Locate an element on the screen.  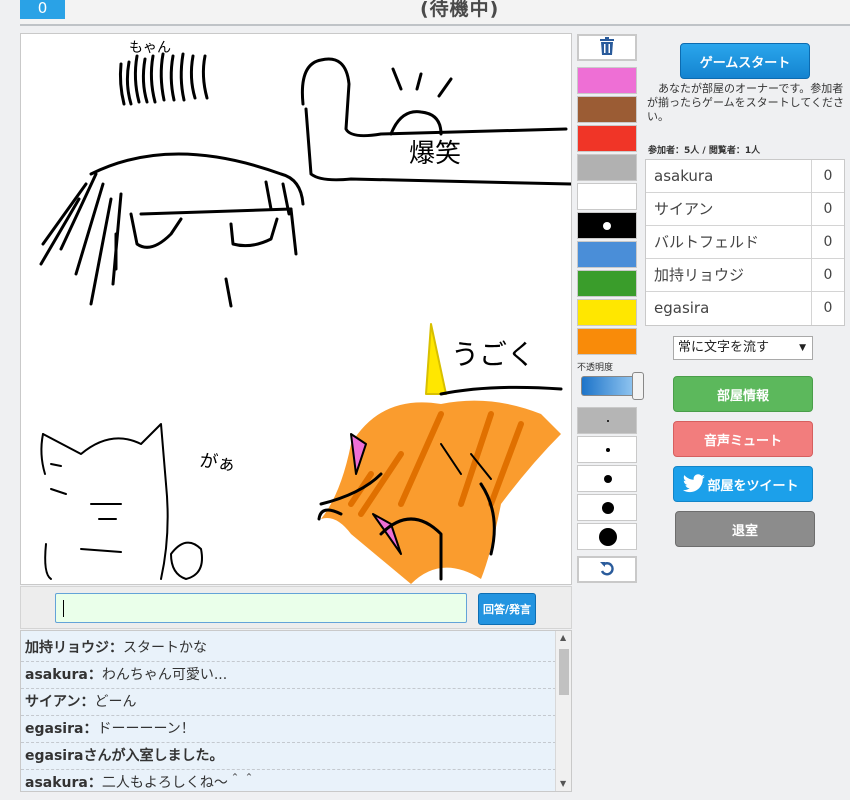
color-swatch-white is located at coordinates (607, 196).